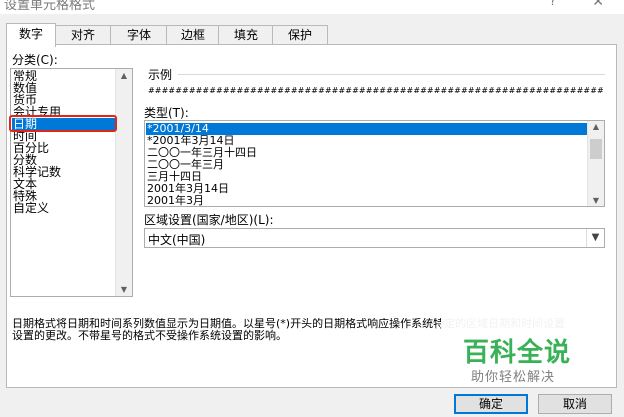 This screenshot has width=624, height=417. What do you see at coordinates (177, 240) in the screenshot?
I see `locale-value: 中文(中国)` at bounding box center [177, 240].